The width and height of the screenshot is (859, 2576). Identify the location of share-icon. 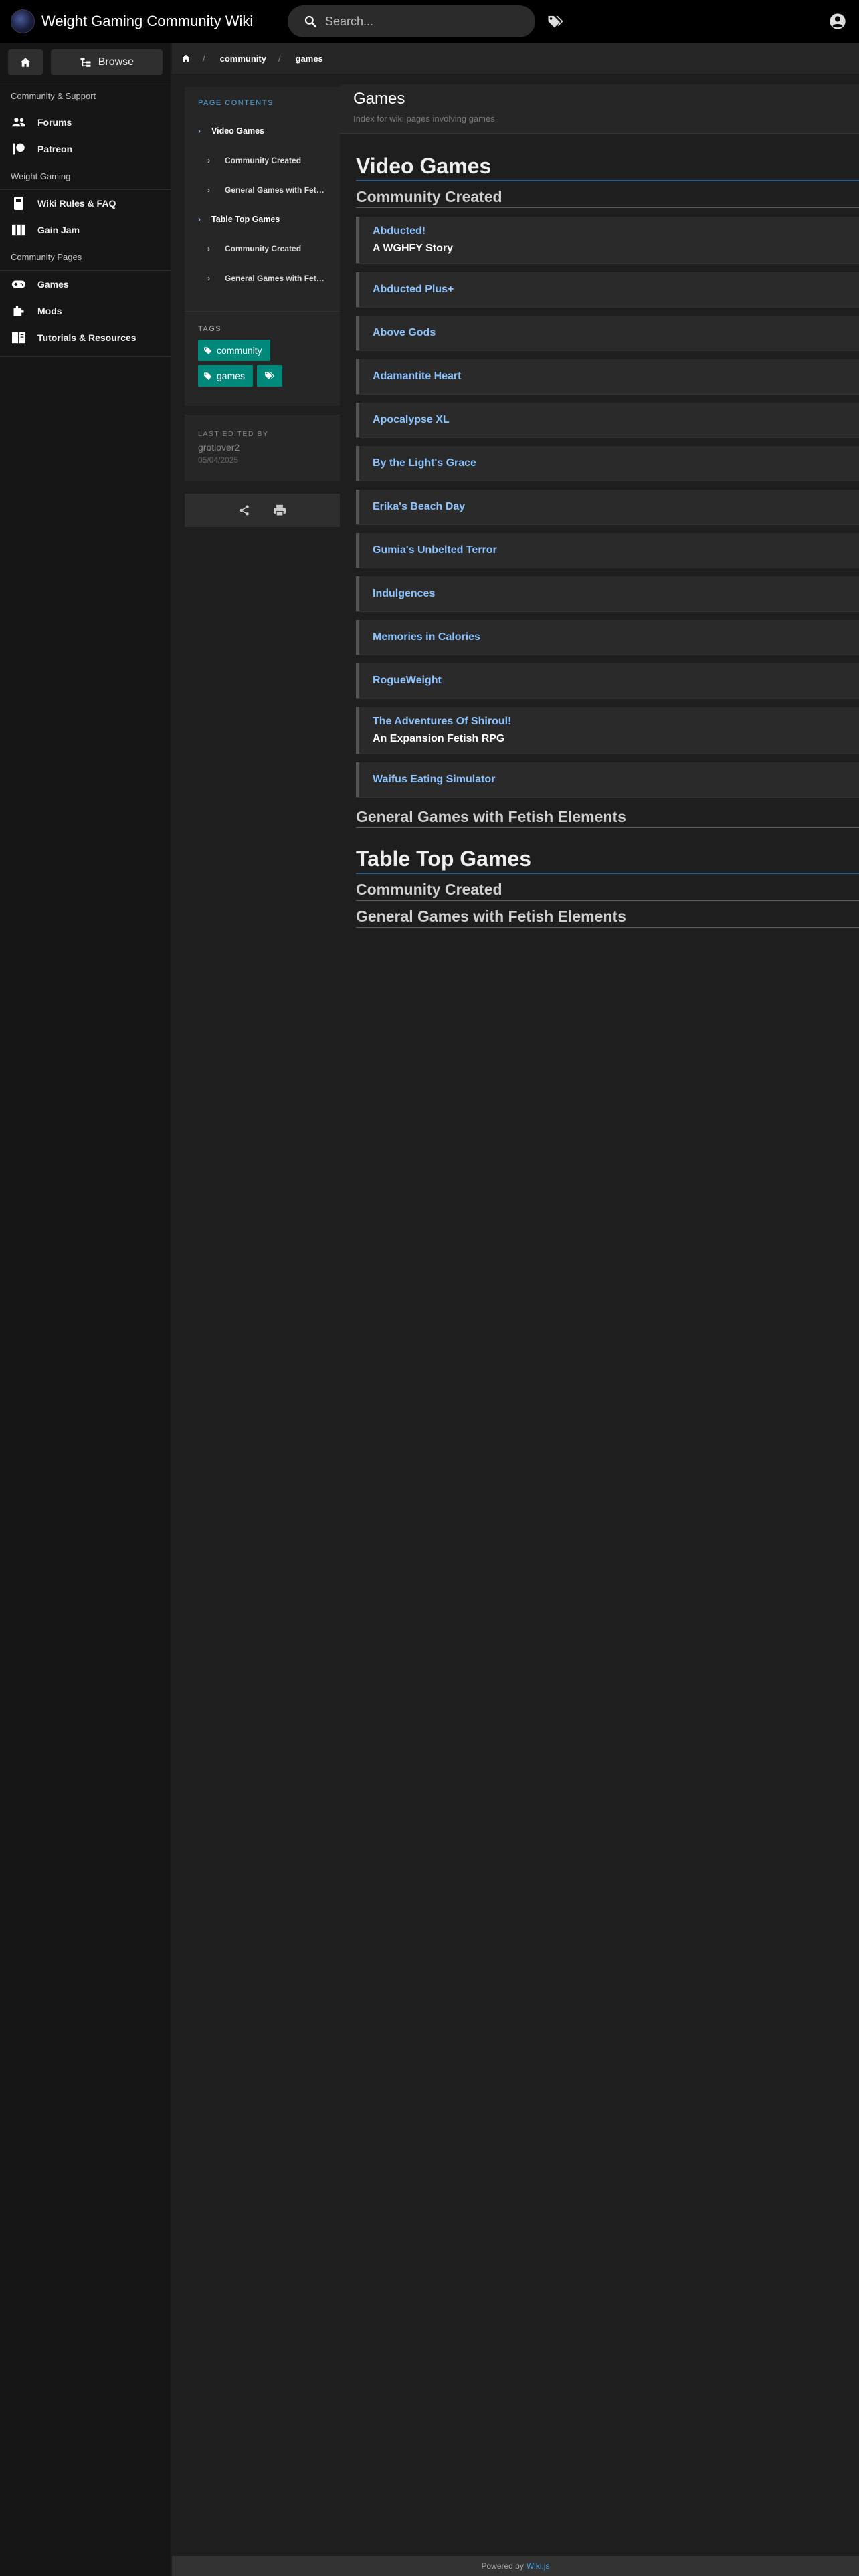
(244, 510).